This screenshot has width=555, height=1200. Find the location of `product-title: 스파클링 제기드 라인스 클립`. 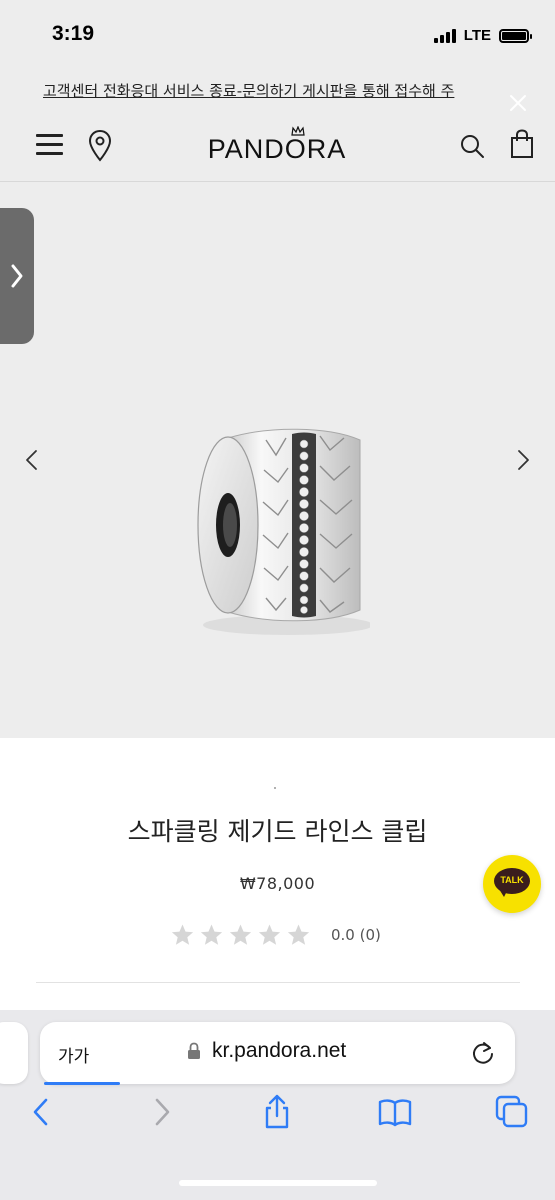

product-title: 스파클링 제기드 라인스 클립 is located at coordinates (277, 831).